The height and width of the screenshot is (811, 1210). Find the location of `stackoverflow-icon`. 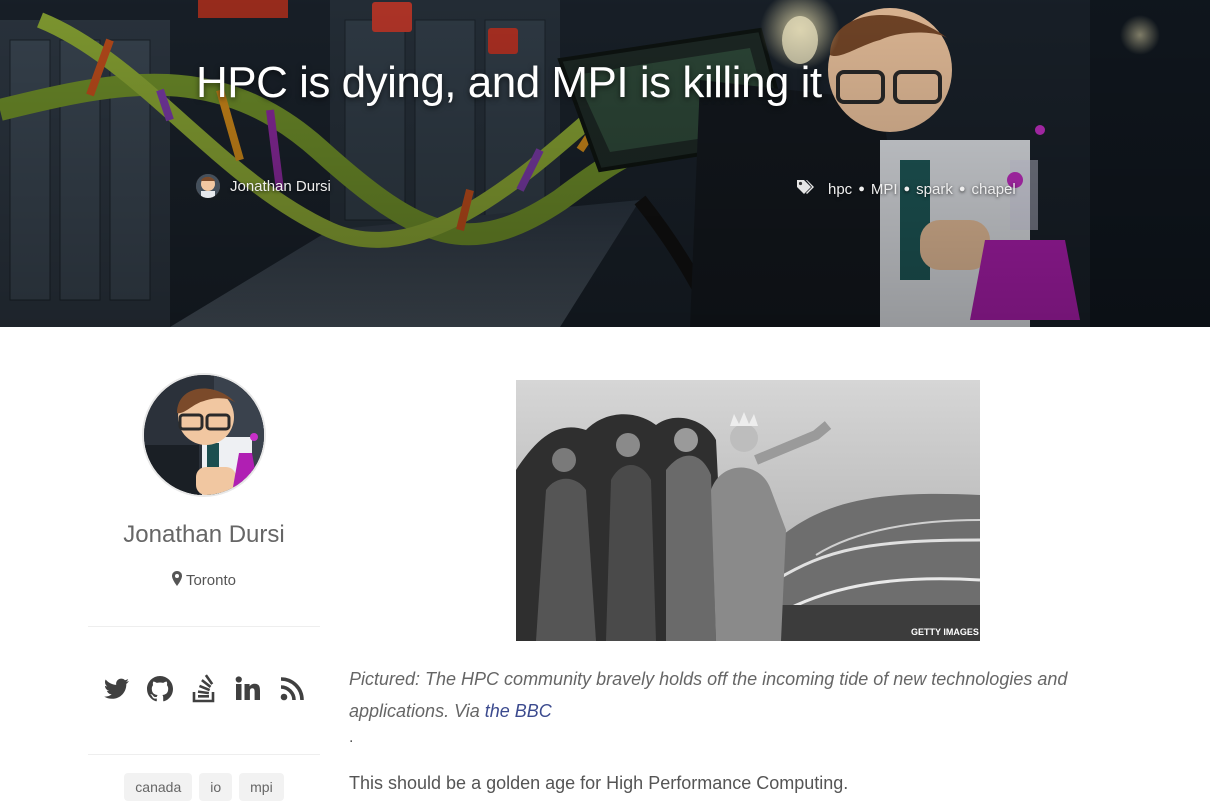

stackoverflow-icon is located at coordinates (204, 689).